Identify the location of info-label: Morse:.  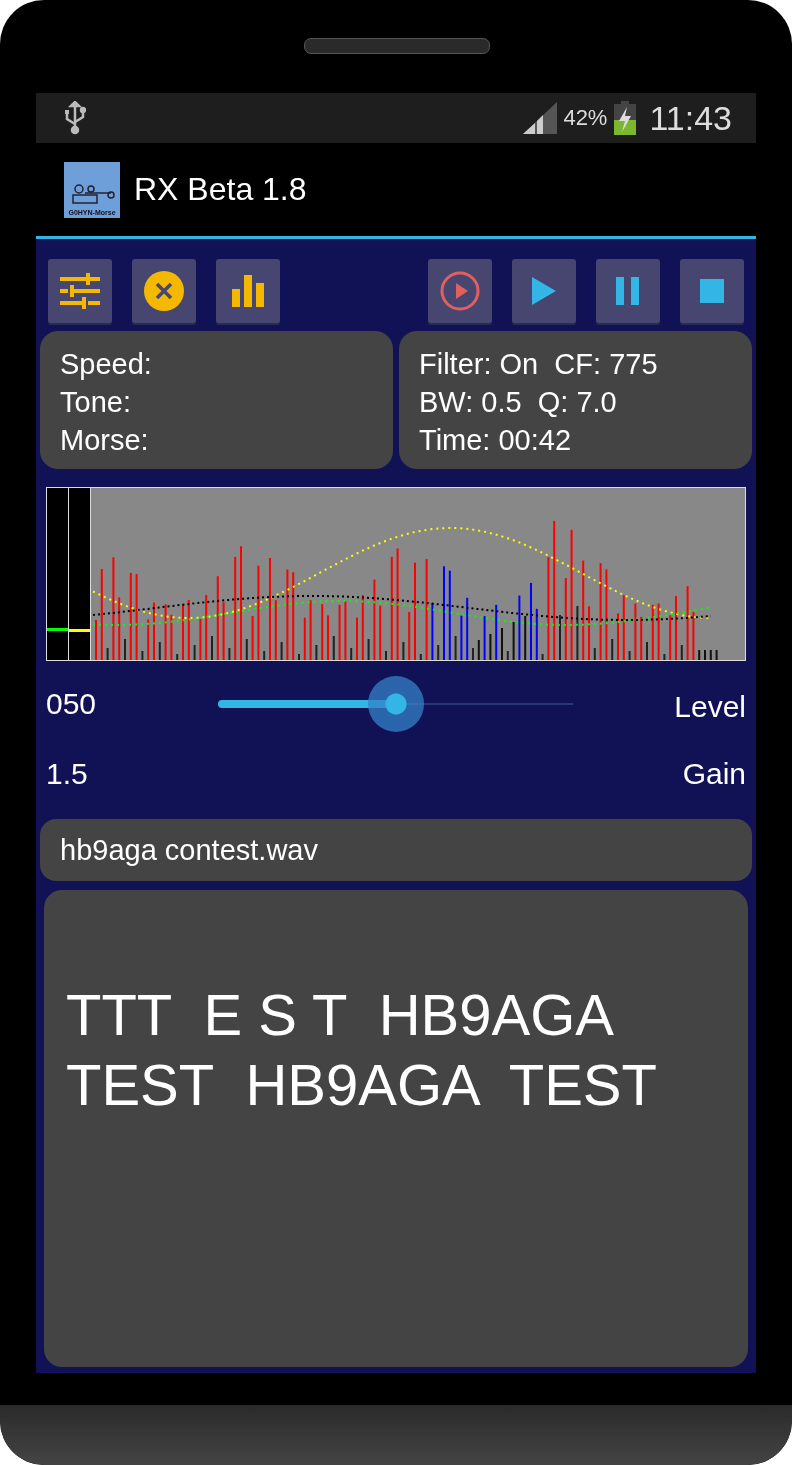
(105, 440).